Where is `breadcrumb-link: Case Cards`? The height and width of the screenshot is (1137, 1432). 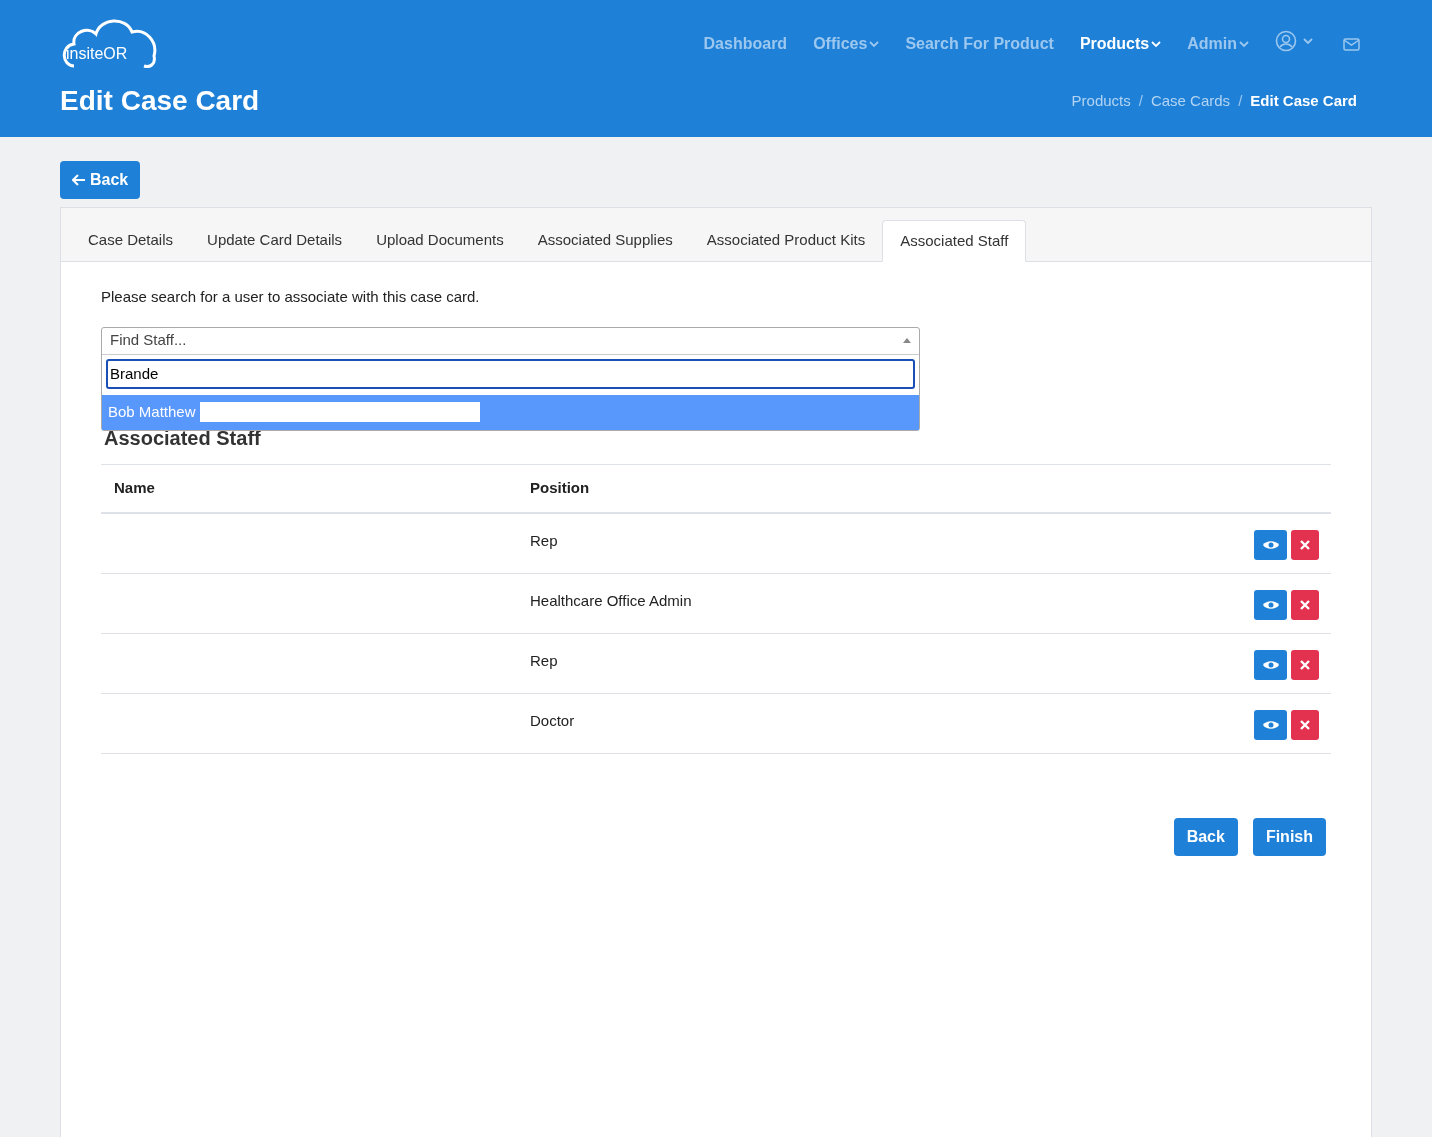
breadcrumb-link: Case Cards is located at coordinates (1190, 101).